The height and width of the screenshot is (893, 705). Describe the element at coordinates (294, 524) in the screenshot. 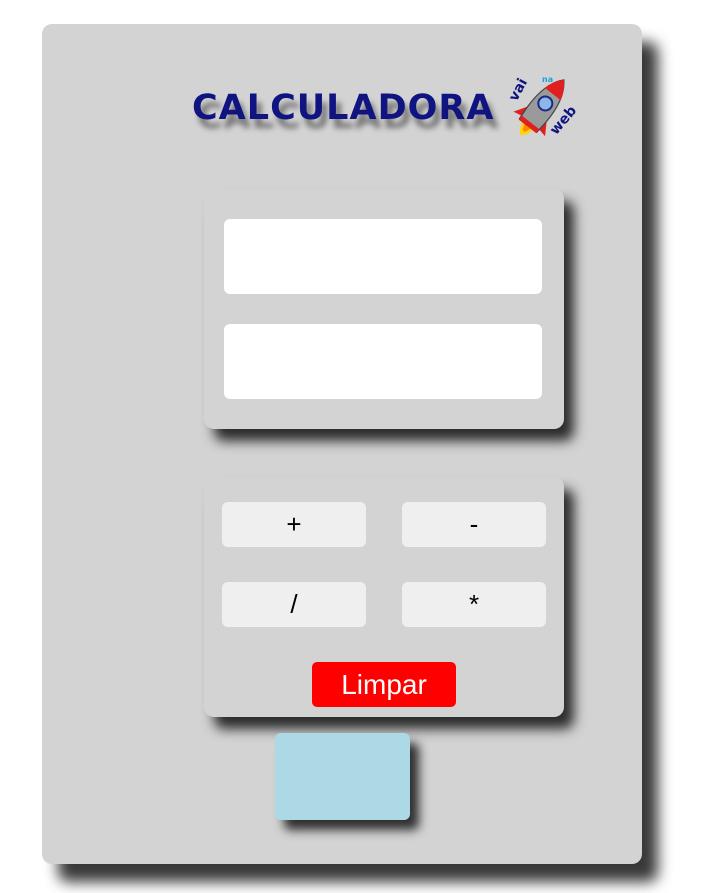

I see `add-button: +` at that location.